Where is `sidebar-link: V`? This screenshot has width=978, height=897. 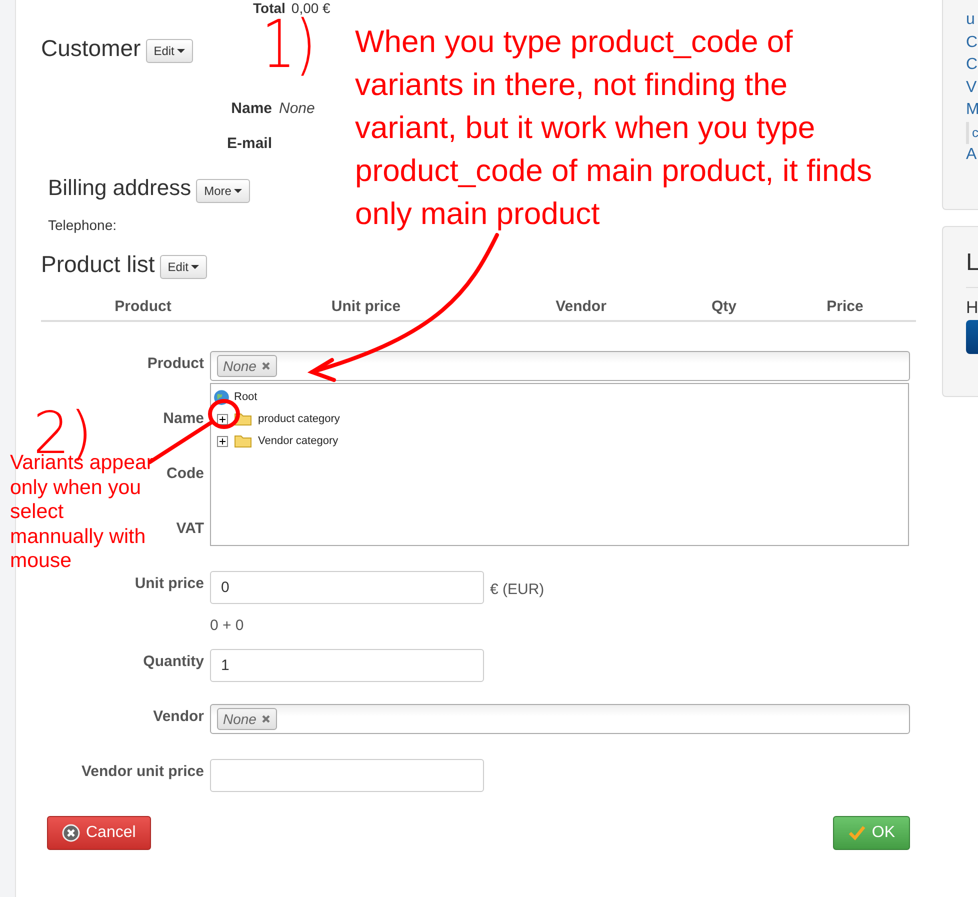
sidebar-link: V is located at coordinates (971, 87).